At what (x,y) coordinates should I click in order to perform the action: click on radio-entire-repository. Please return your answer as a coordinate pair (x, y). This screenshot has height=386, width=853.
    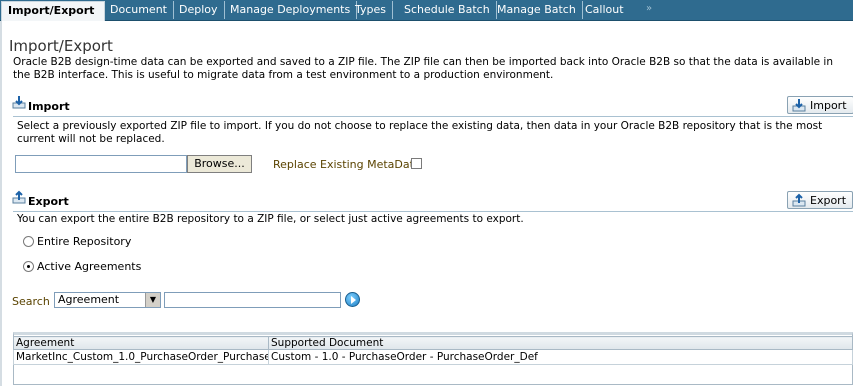
    Looking at the image, I should click on (28, 241).